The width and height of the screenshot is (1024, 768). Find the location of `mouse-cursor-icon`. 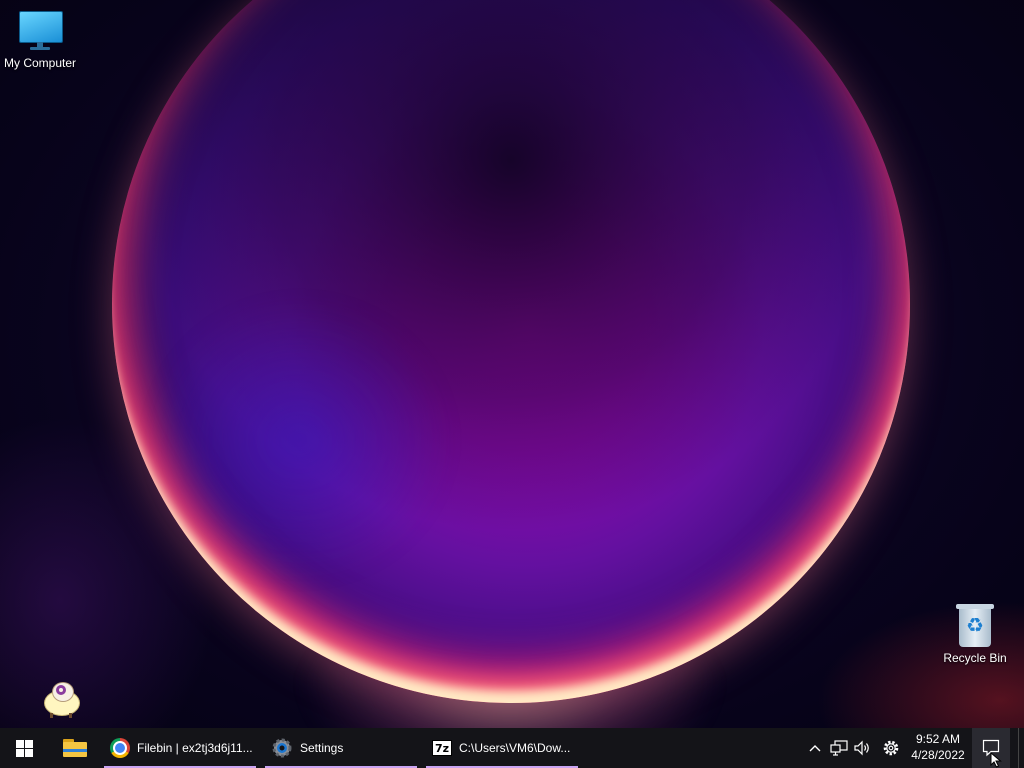

mouse-cursor-icon is located at coordinates (996, 760).